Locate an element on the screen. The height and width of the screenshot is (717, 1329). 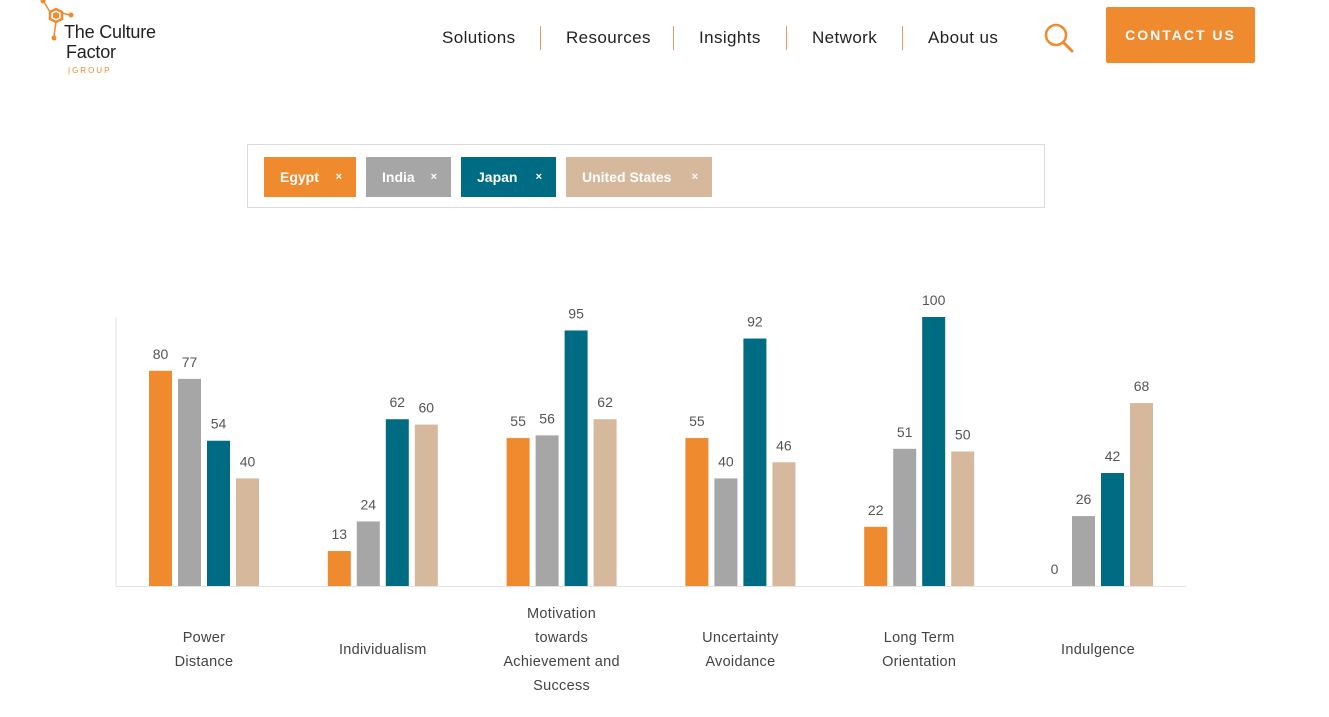
nav-about-us: About us is located at coordinates (963, 38).